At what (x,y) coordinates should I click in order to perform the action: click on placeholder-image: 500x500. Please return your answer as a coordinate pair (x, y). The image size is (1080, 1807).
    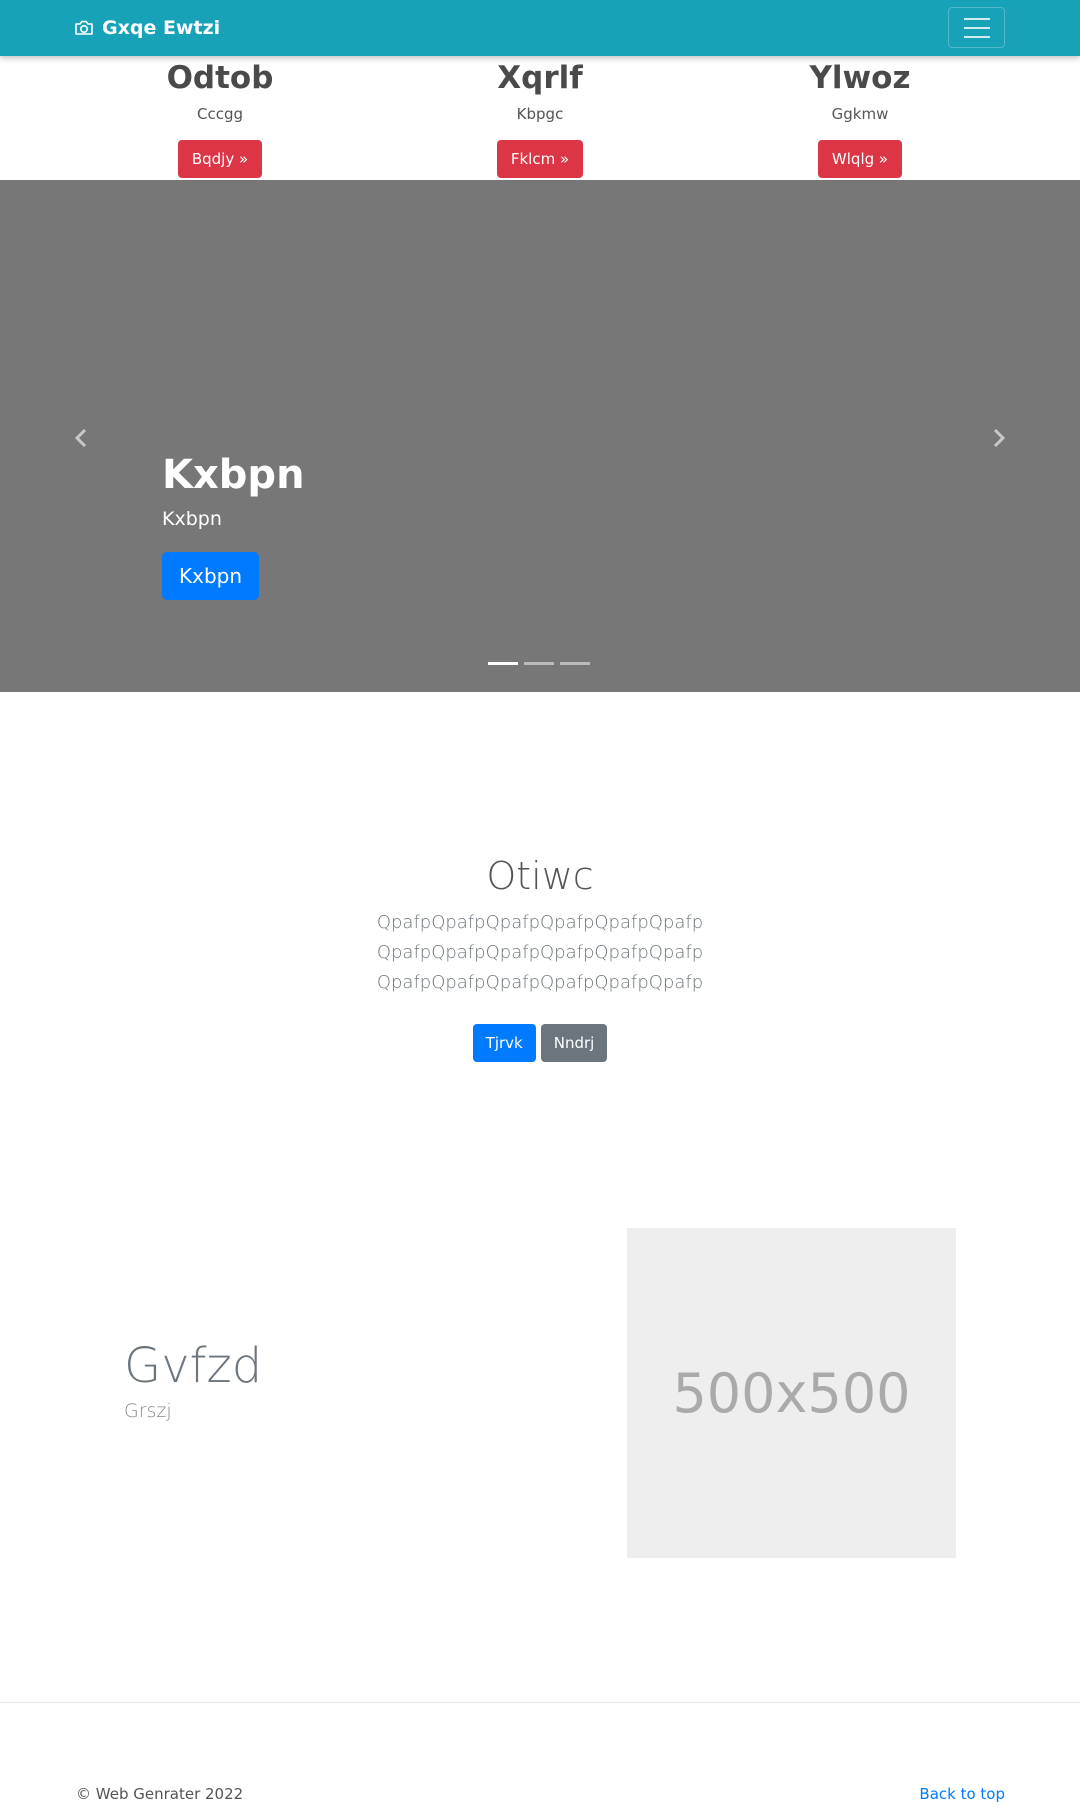
    Looking at the image, I should click on (791, 1393).